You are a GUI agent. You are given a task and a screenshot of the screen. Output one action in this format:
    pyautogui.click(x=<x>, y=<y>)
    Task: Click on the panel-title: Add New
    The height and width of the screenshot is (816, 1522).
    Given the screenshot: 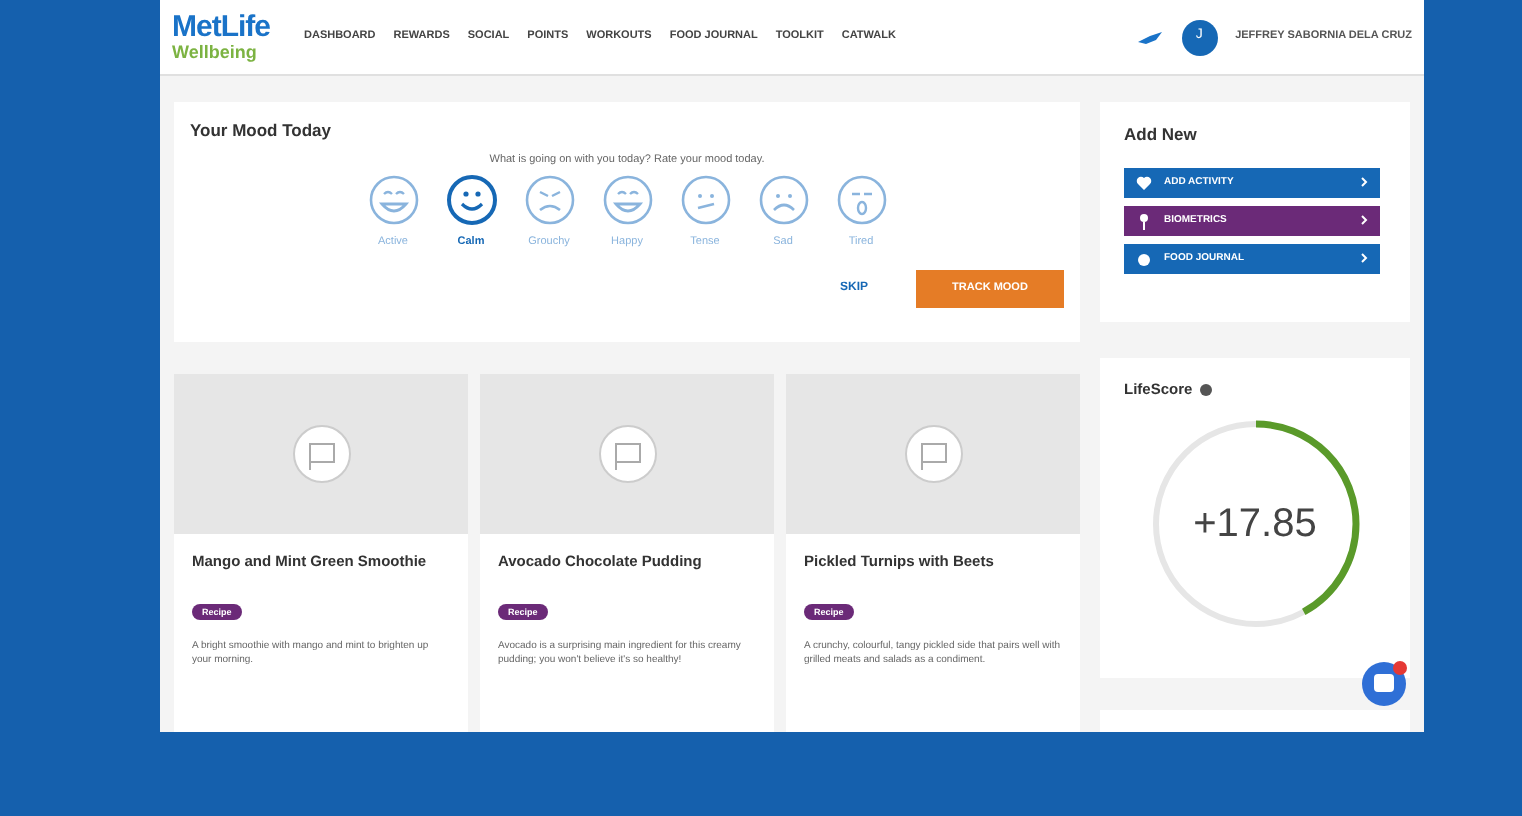 What is the action you would take?
    pyautogui.click(x=1161, y=135)
    